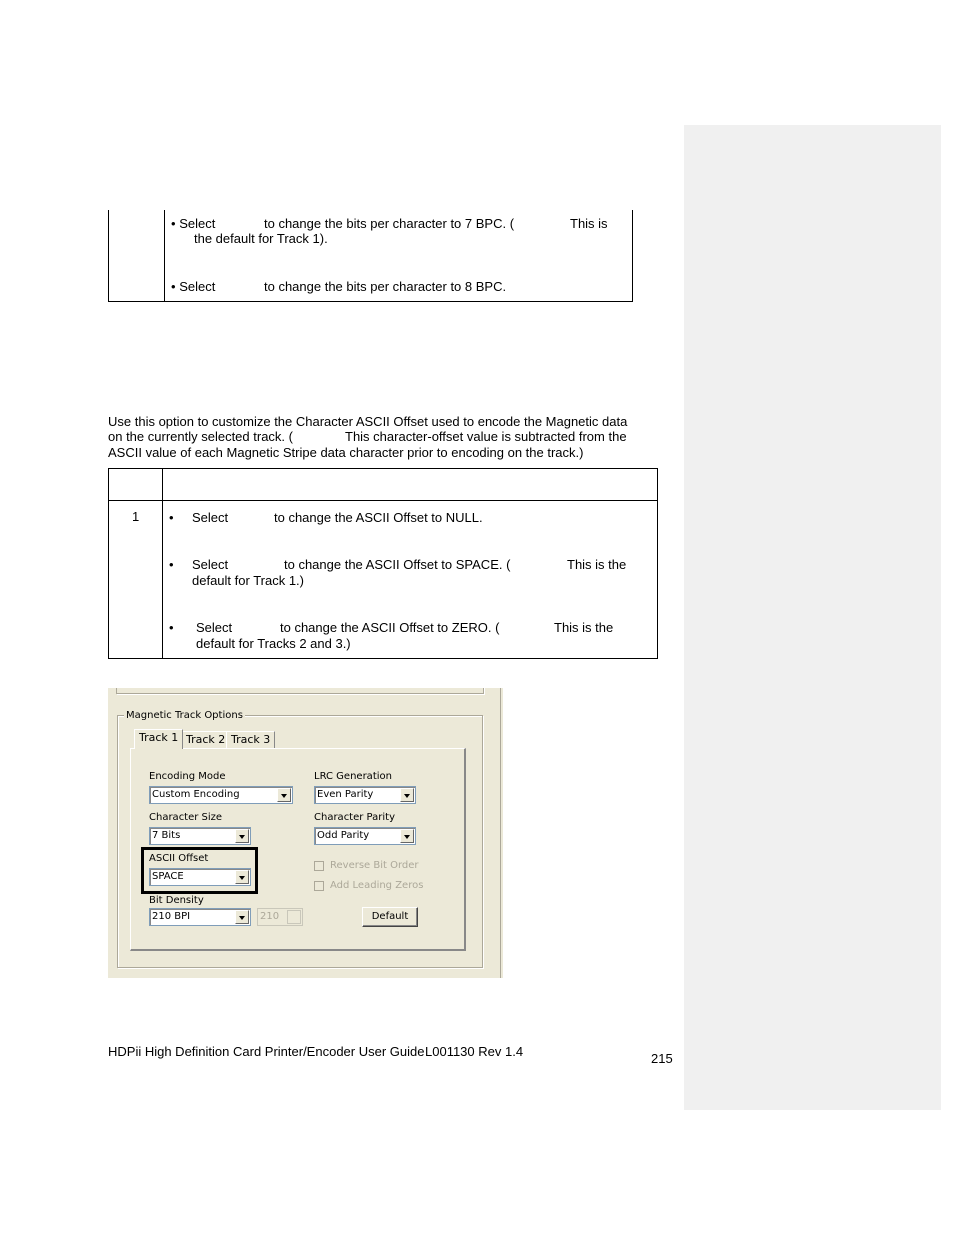  I want to click on bullet-text: to change the ASCII Offset to SPACE. (, so click(397, 564).